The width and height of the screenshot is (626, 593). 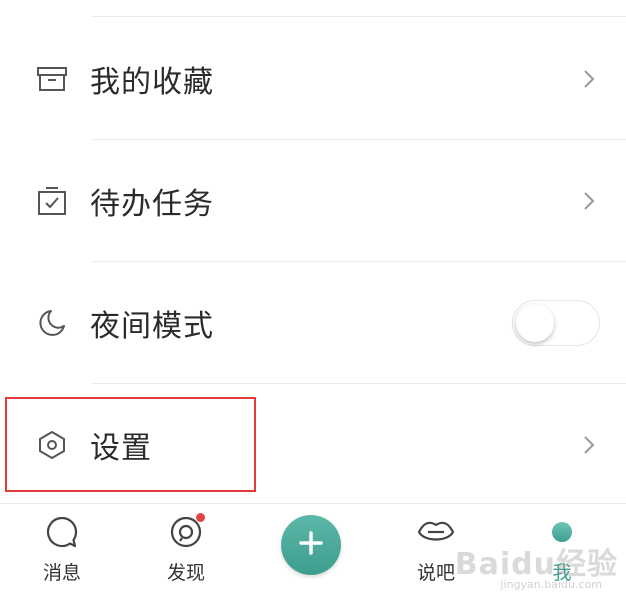 I want to click on notification-badge, so click(x=200, y=517).